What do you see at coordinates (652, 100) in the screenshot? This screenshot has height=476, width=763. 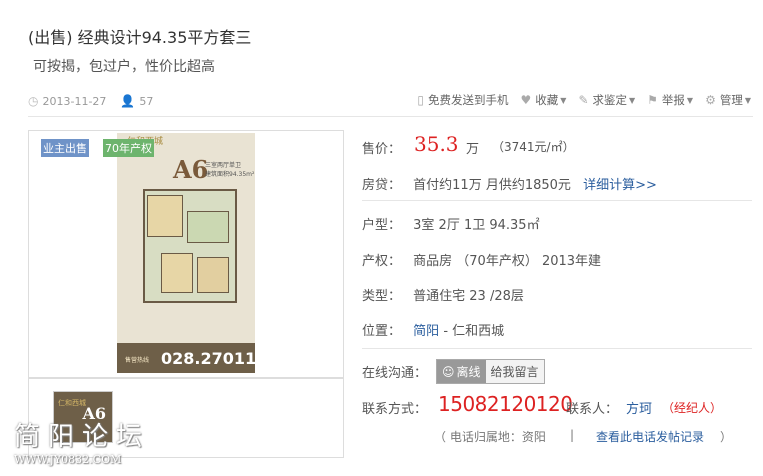 I see `flag-icon: ⚑` at bounding box center [652, 100].